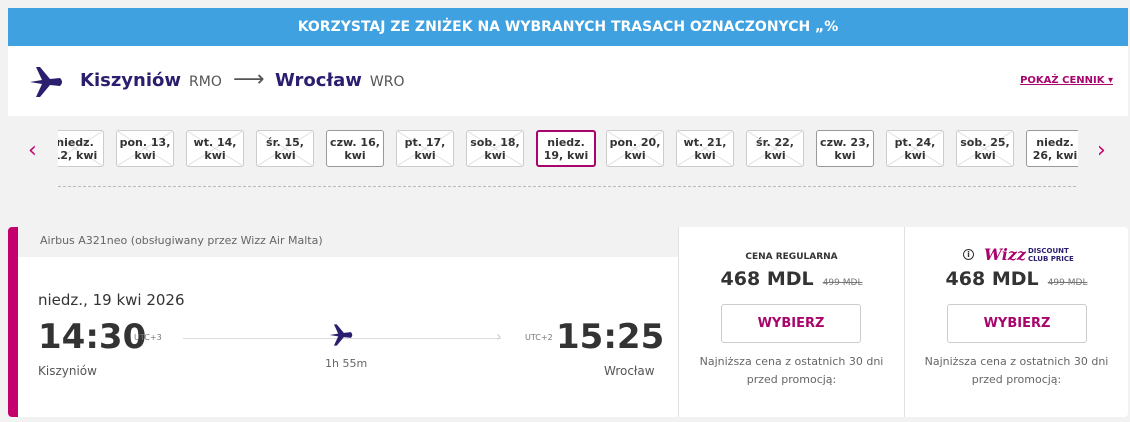  I want to click on date-option: czw. 16, kwi, so click(355, 148).